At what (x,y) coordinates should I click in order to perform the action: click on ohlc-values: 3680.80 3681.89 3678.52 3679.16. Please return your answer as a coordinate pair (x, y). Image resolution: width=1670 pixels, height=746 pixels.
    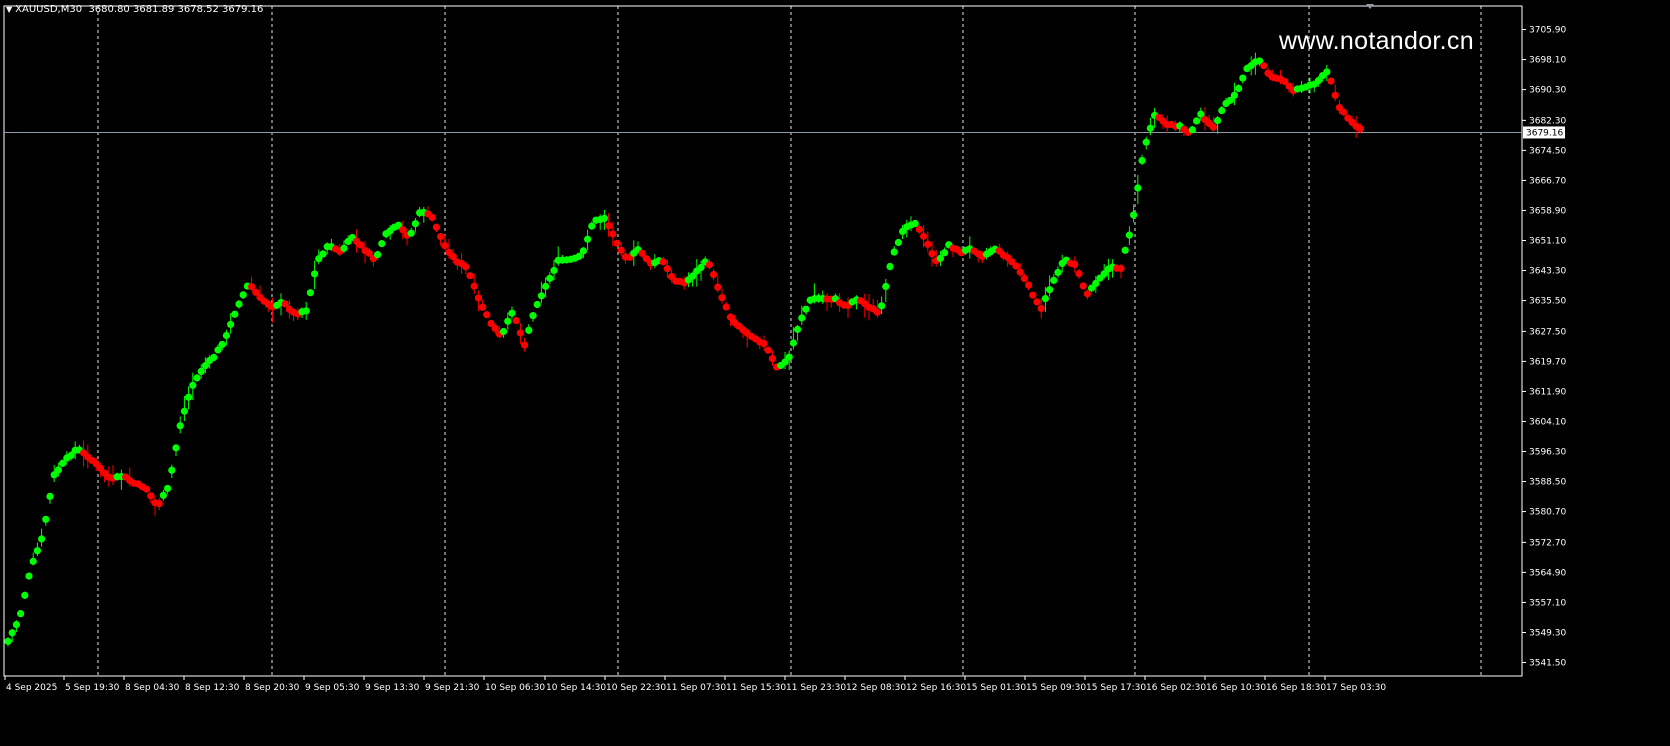
    Looking at the image, I should click on (176, 9).